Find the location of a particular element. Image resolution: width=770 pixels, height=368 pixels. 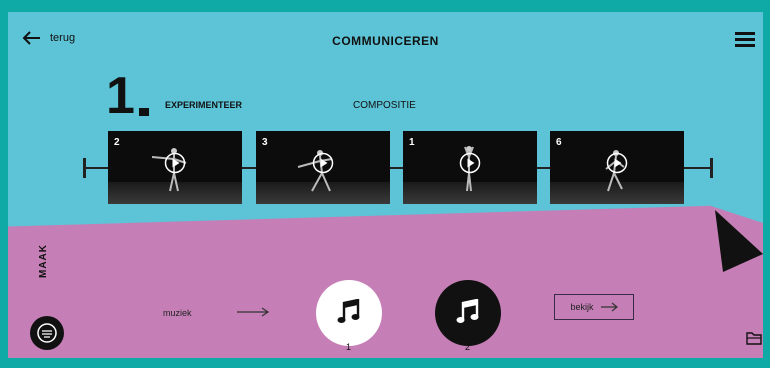

clip-number: 3 is located at coordinates (265, 142).